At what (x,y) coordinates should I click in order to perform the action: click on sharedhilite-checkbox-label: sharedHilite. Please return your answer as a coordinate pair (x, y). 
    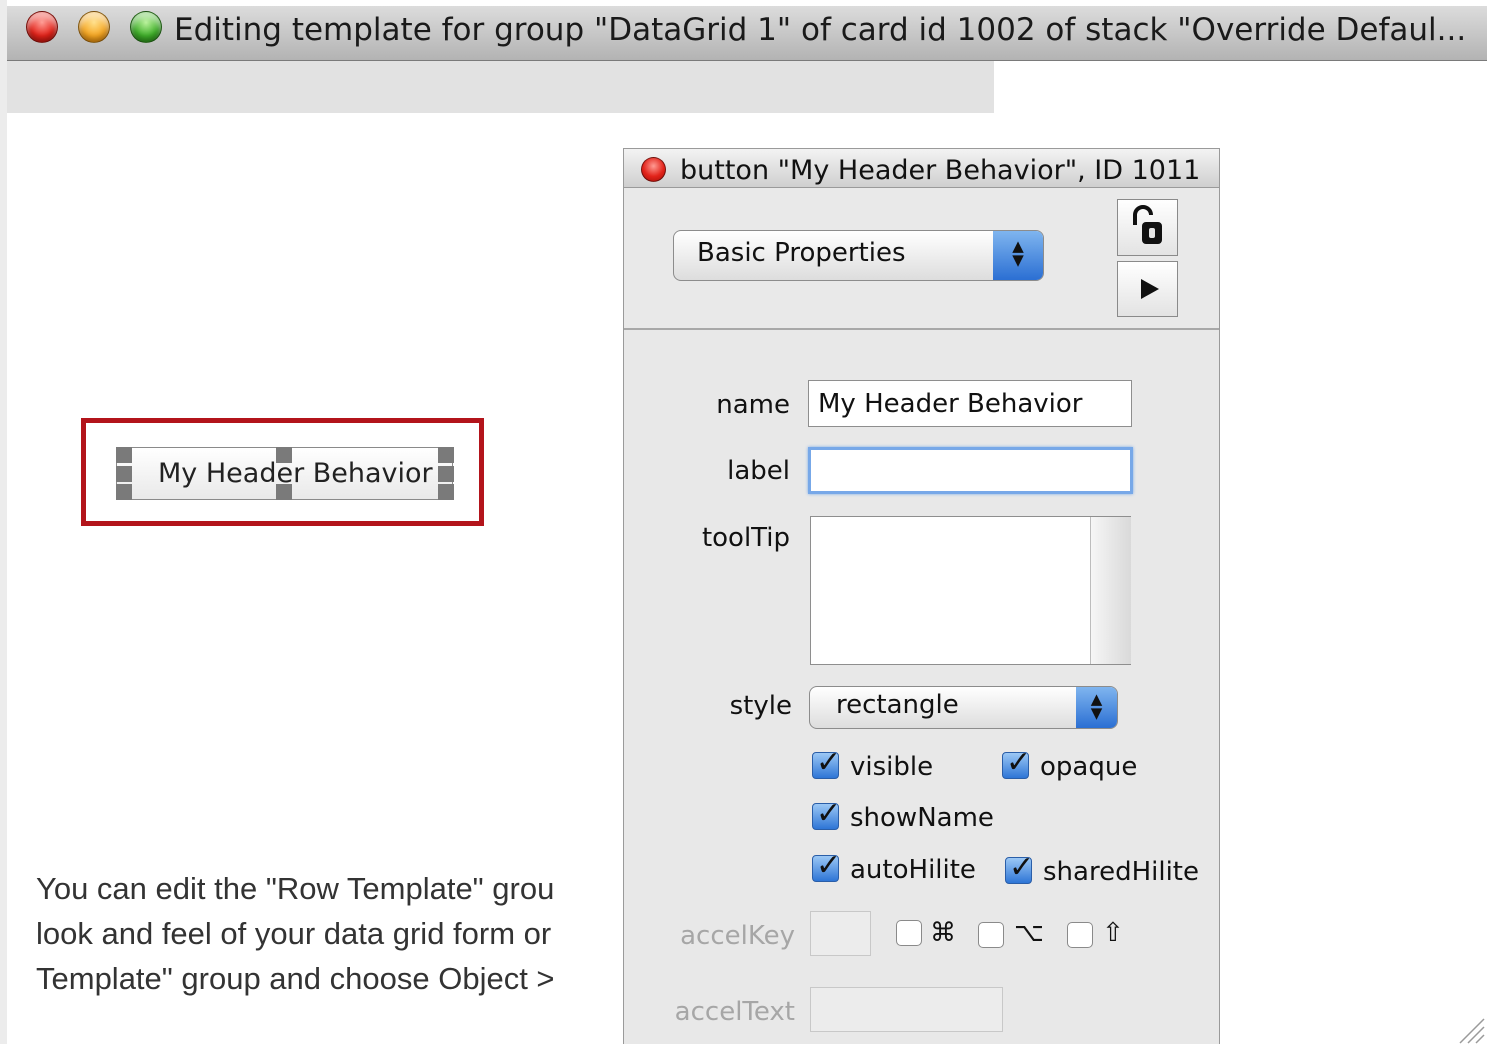
    Looking at the image, I should click on (1121, 872).